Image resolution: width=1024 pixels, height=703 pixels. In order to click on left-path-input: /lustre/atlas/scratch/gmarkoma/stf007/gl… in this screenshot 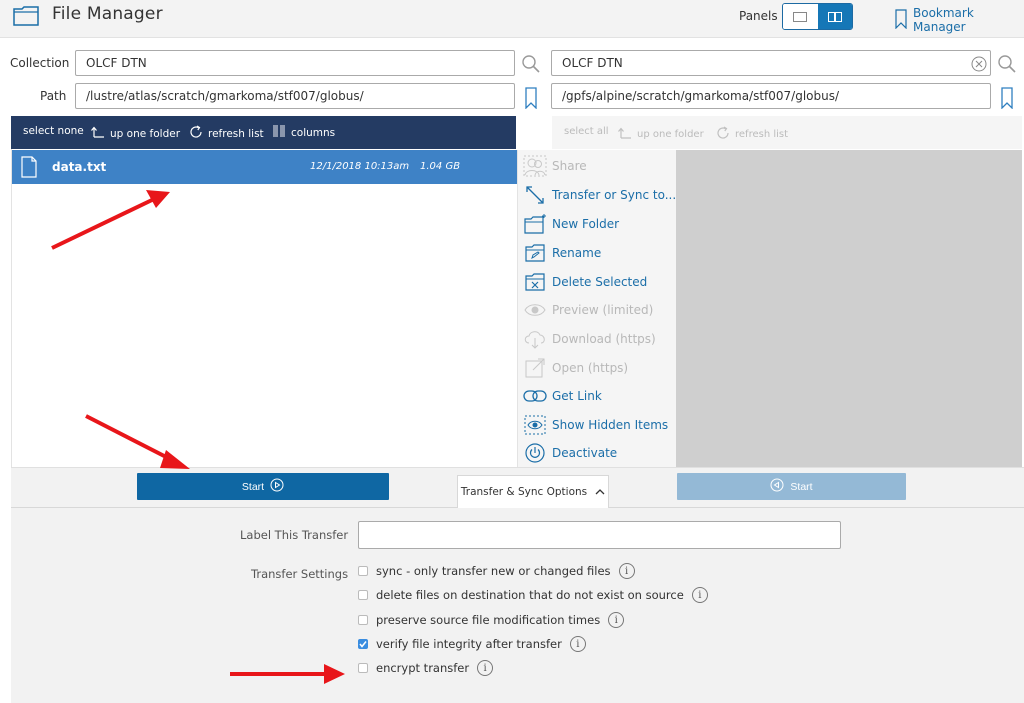, I will do `click(295, 96)`.